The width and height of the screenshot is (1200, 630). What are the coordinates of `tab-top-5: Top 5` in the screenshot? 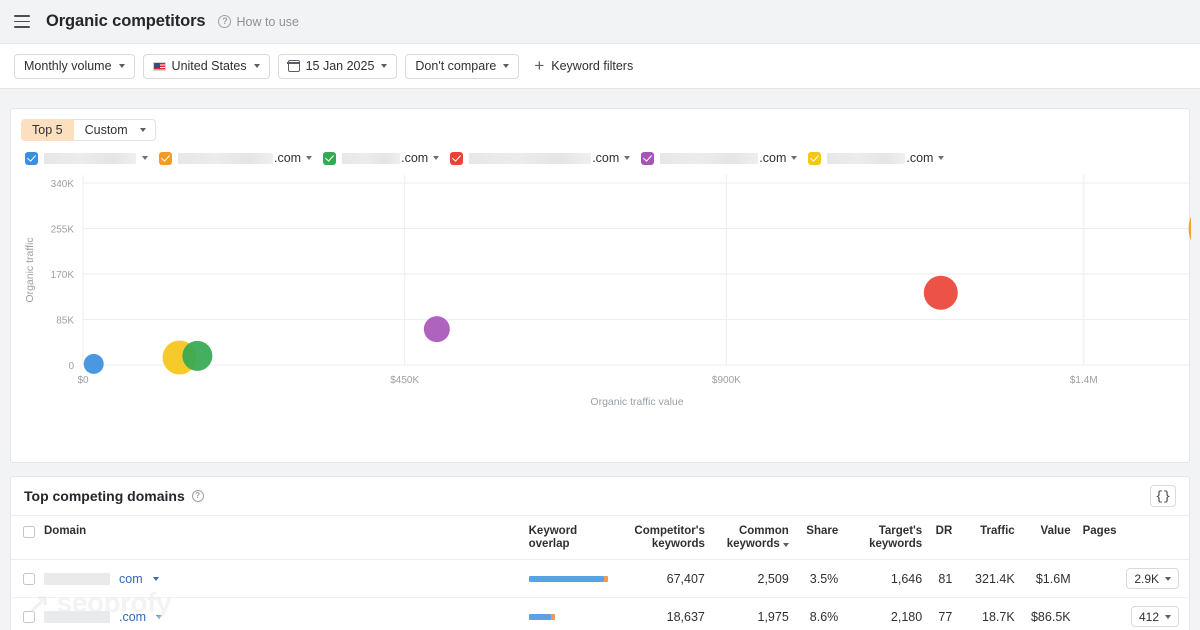 It's located at (47, 130).